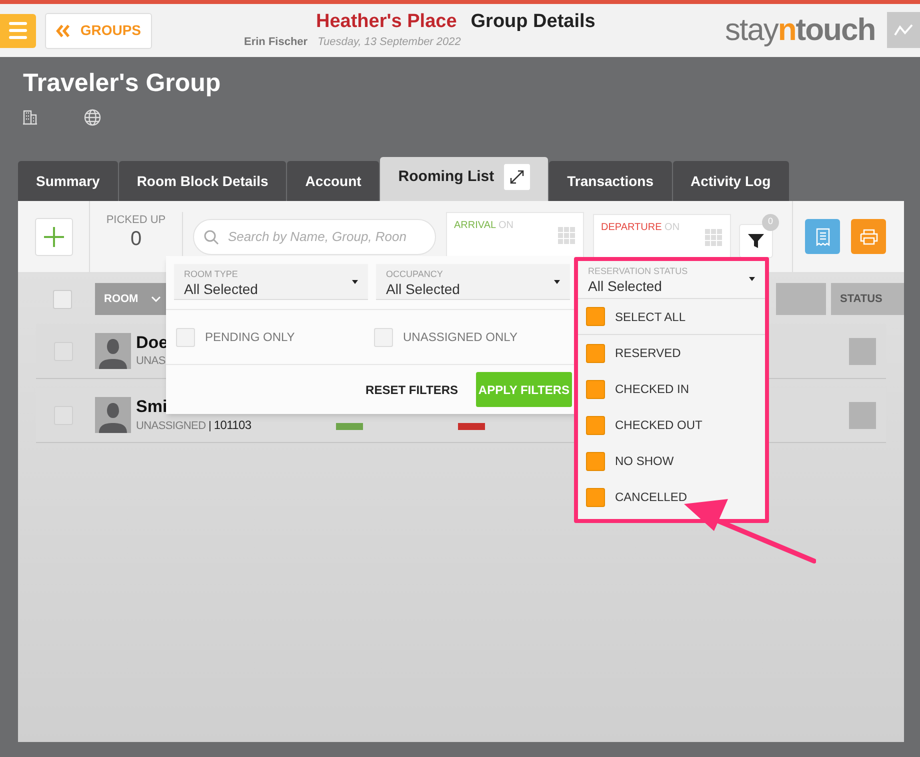 The height and width of the screenshot is (757, 920). I want to click on tab: Transactions, so click(610, 181).